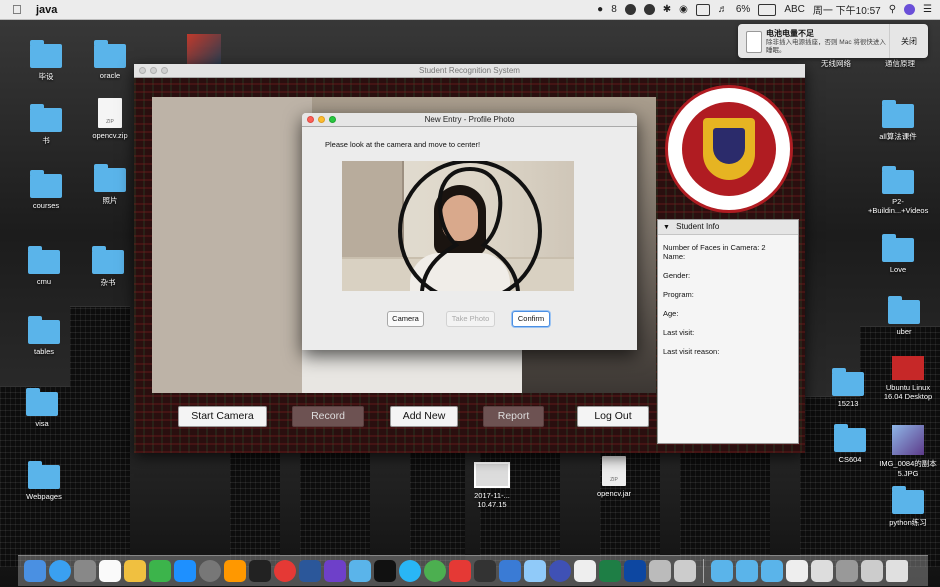 Image resolution: width=940 pixels, height=587 pixels. I want to click on camera-button: Camera, so click(405, 319).